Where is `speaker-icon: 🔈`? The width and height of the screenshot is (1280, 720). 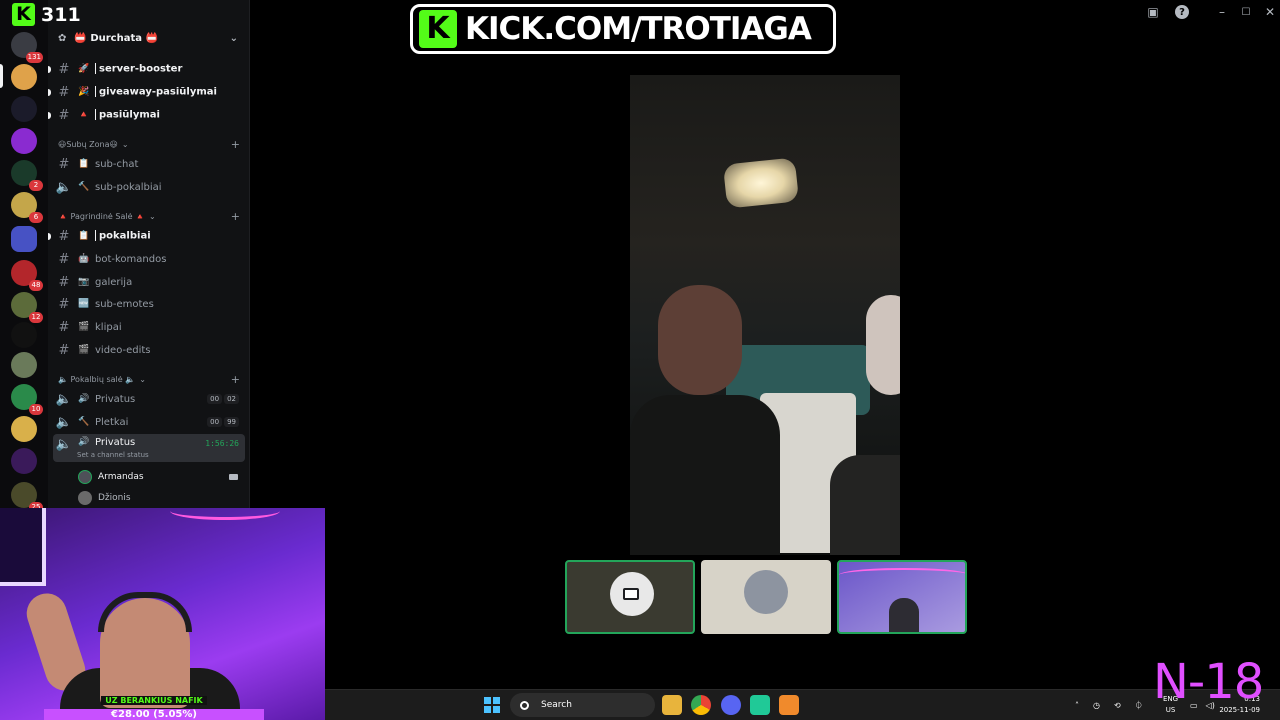 speaker-icon: 🔈 is located at coordinates (64, 422).